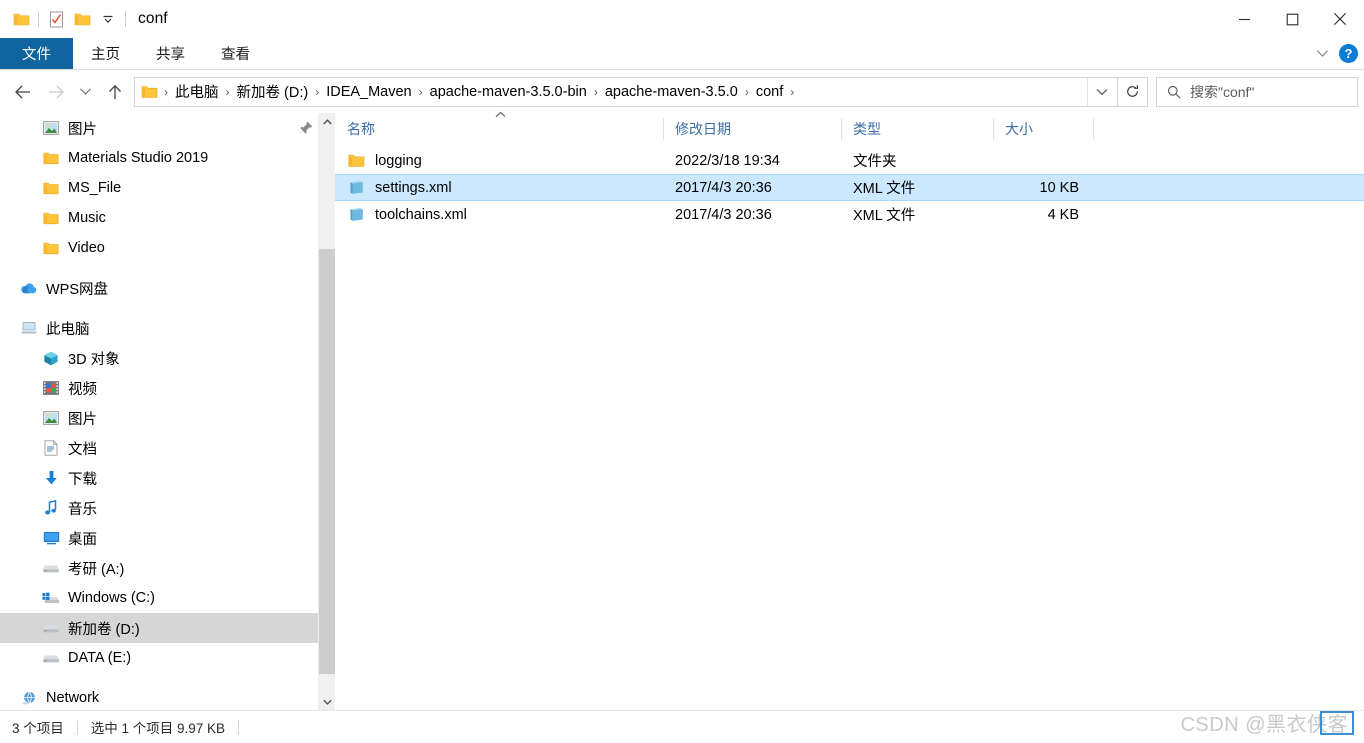 This screenshot has width=1364, height=743. What do you see at coordinates (153, 18) in the screenshot?
I see `window-title: conf` at bounding box center [153, 18].